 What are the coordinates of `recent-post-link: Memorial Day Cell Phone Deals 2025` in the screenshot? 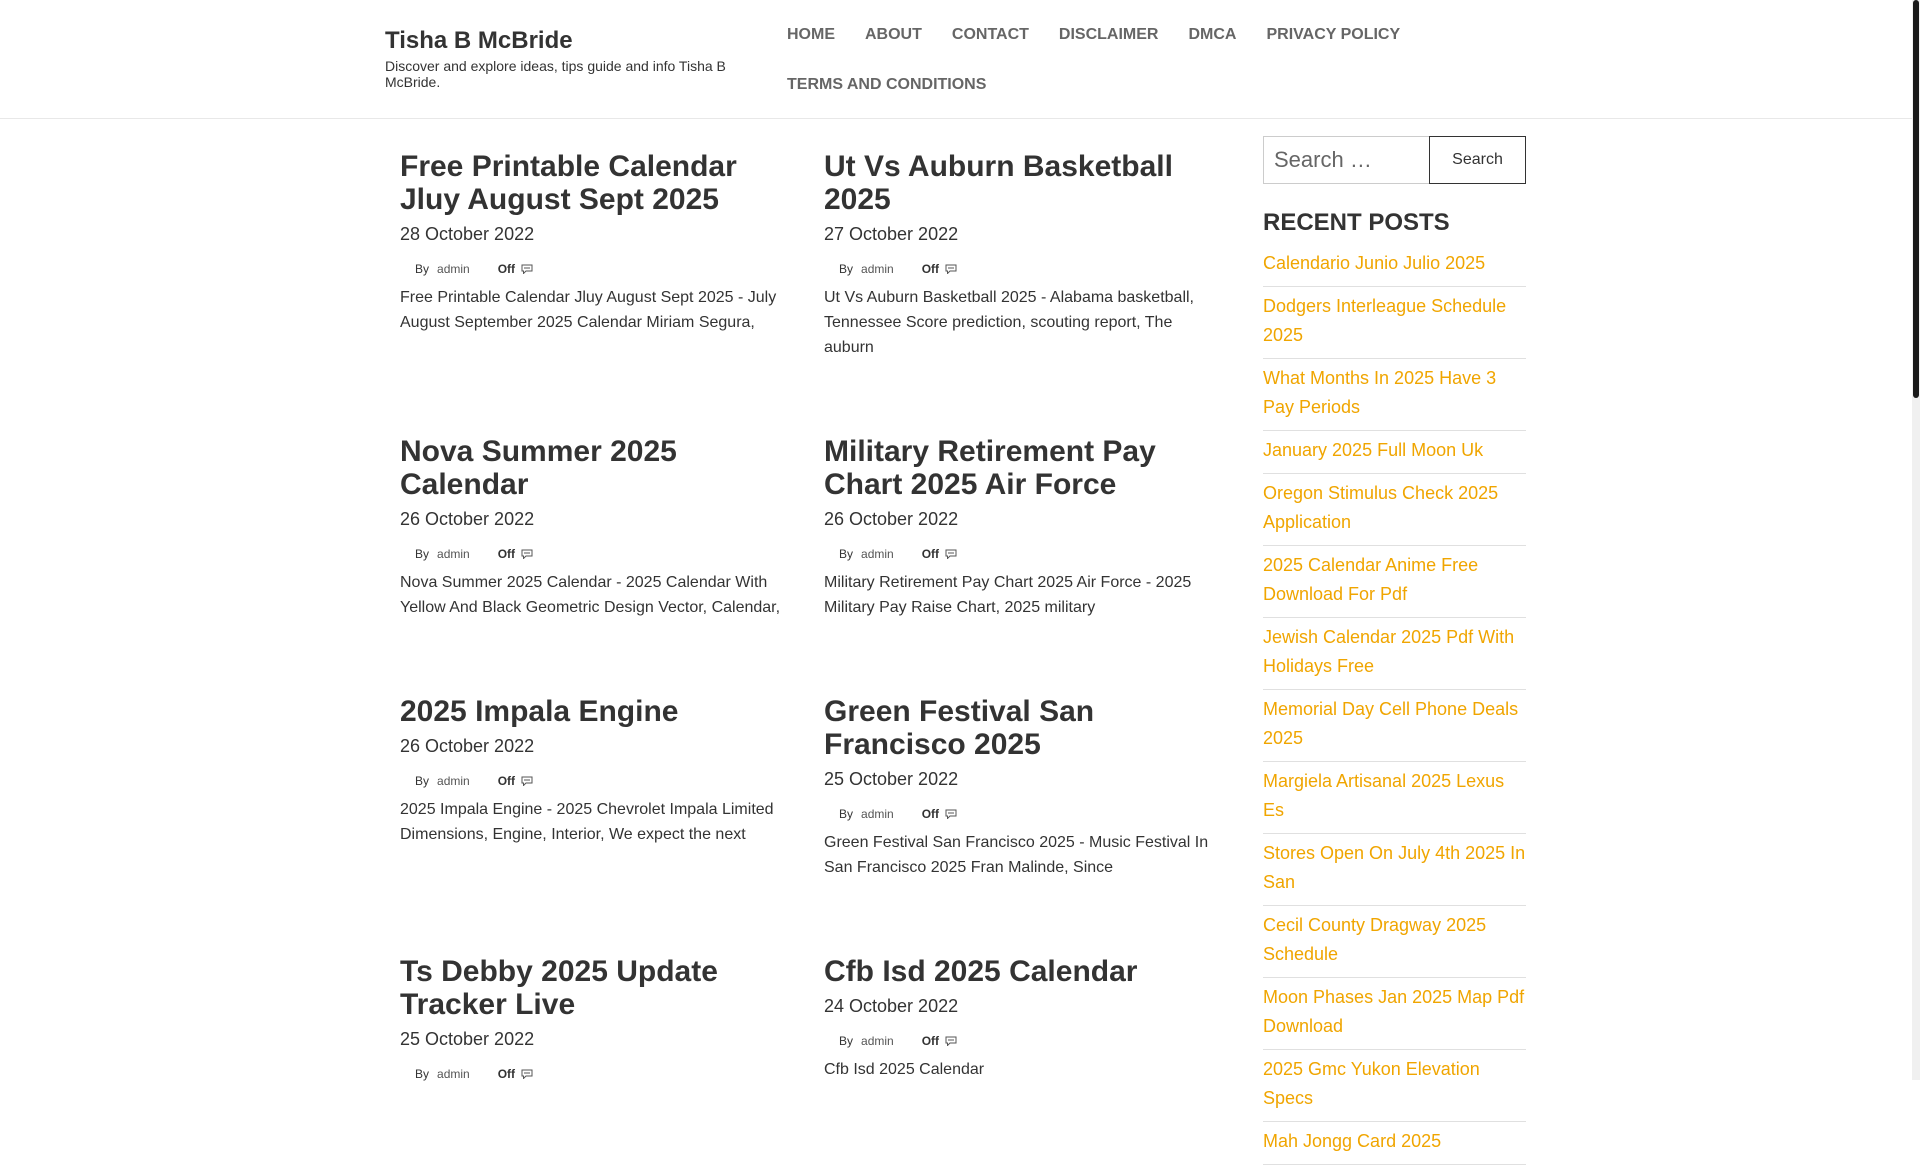 It's located at (1394, 726).